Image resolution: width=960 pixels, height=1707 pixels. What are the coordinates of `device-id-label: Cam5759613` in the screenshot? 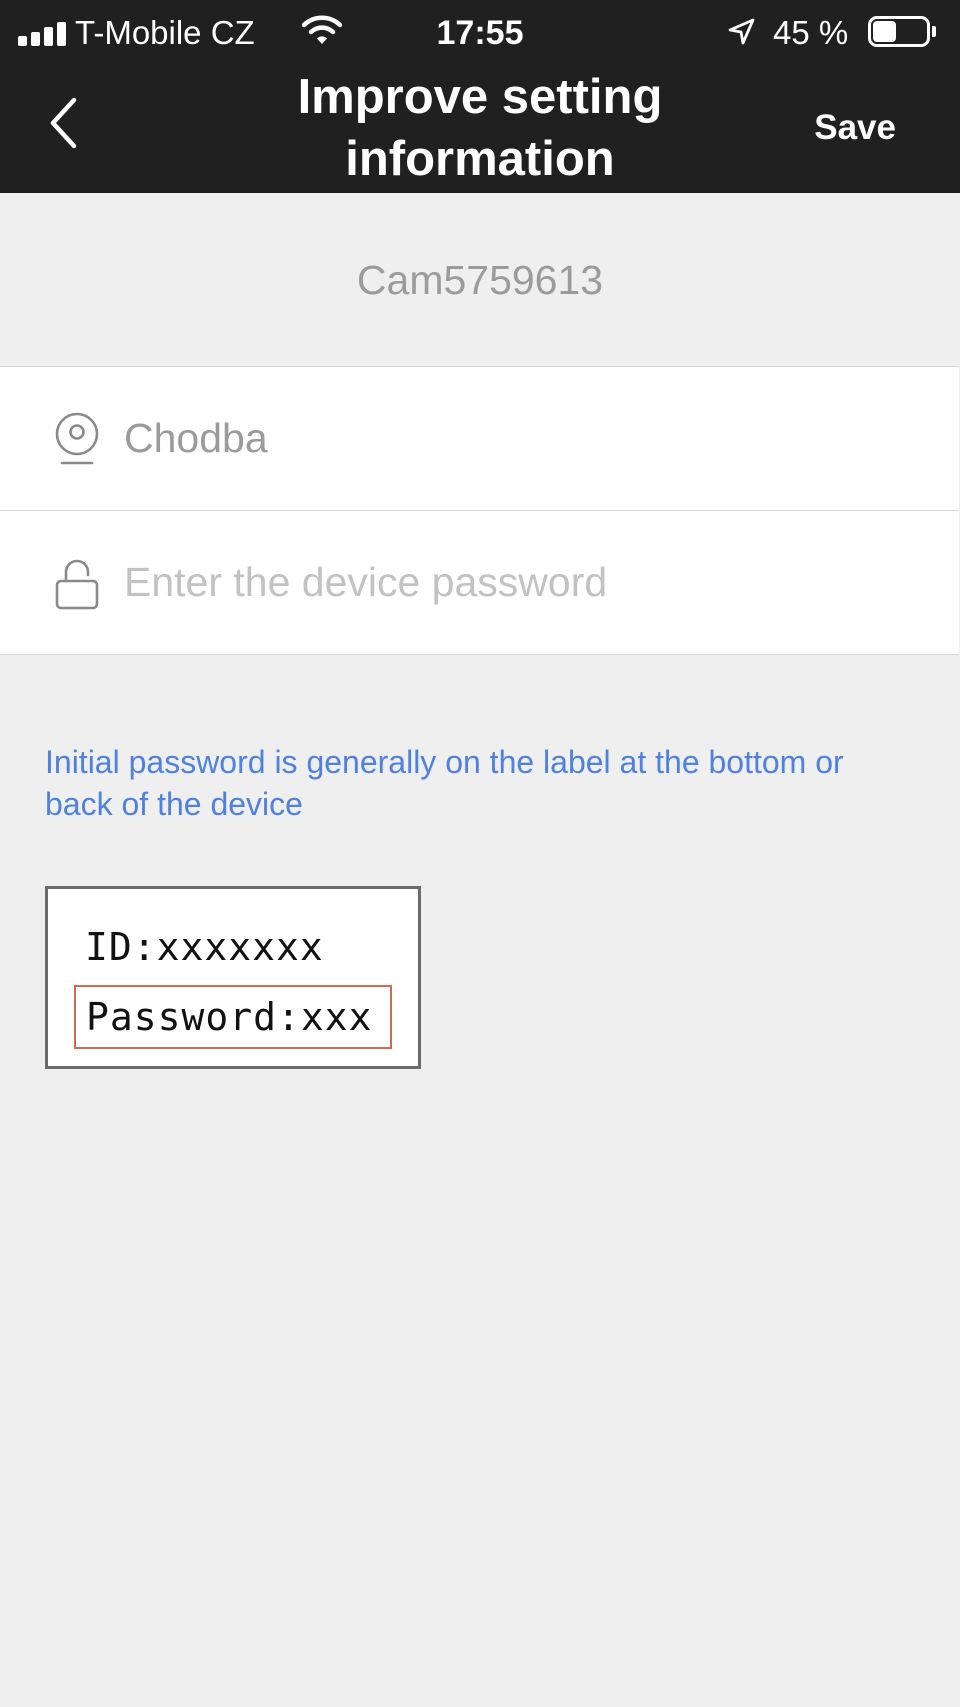 It's located at (480, 280).